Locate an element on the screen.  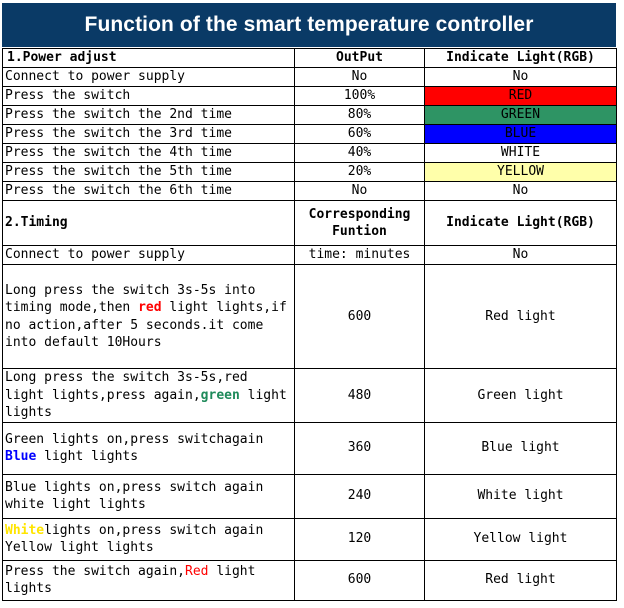
row-output: 80% is located at coordinates (359, 115).